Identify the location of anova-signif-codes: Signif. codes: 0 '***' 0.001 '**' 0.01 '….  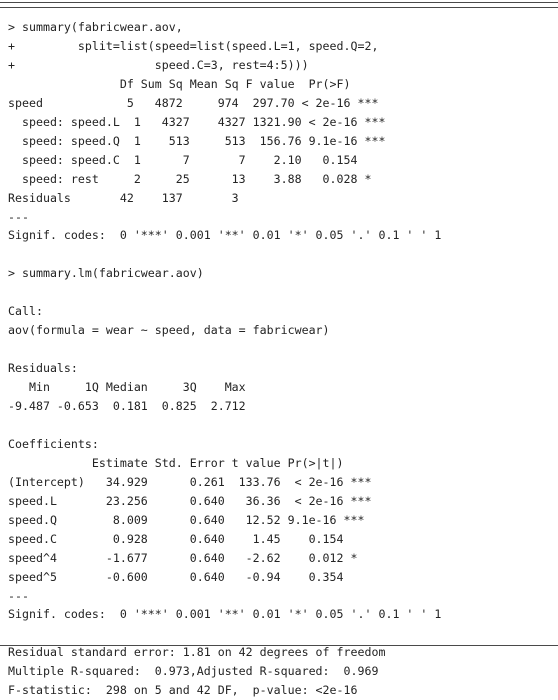
(225, 235).